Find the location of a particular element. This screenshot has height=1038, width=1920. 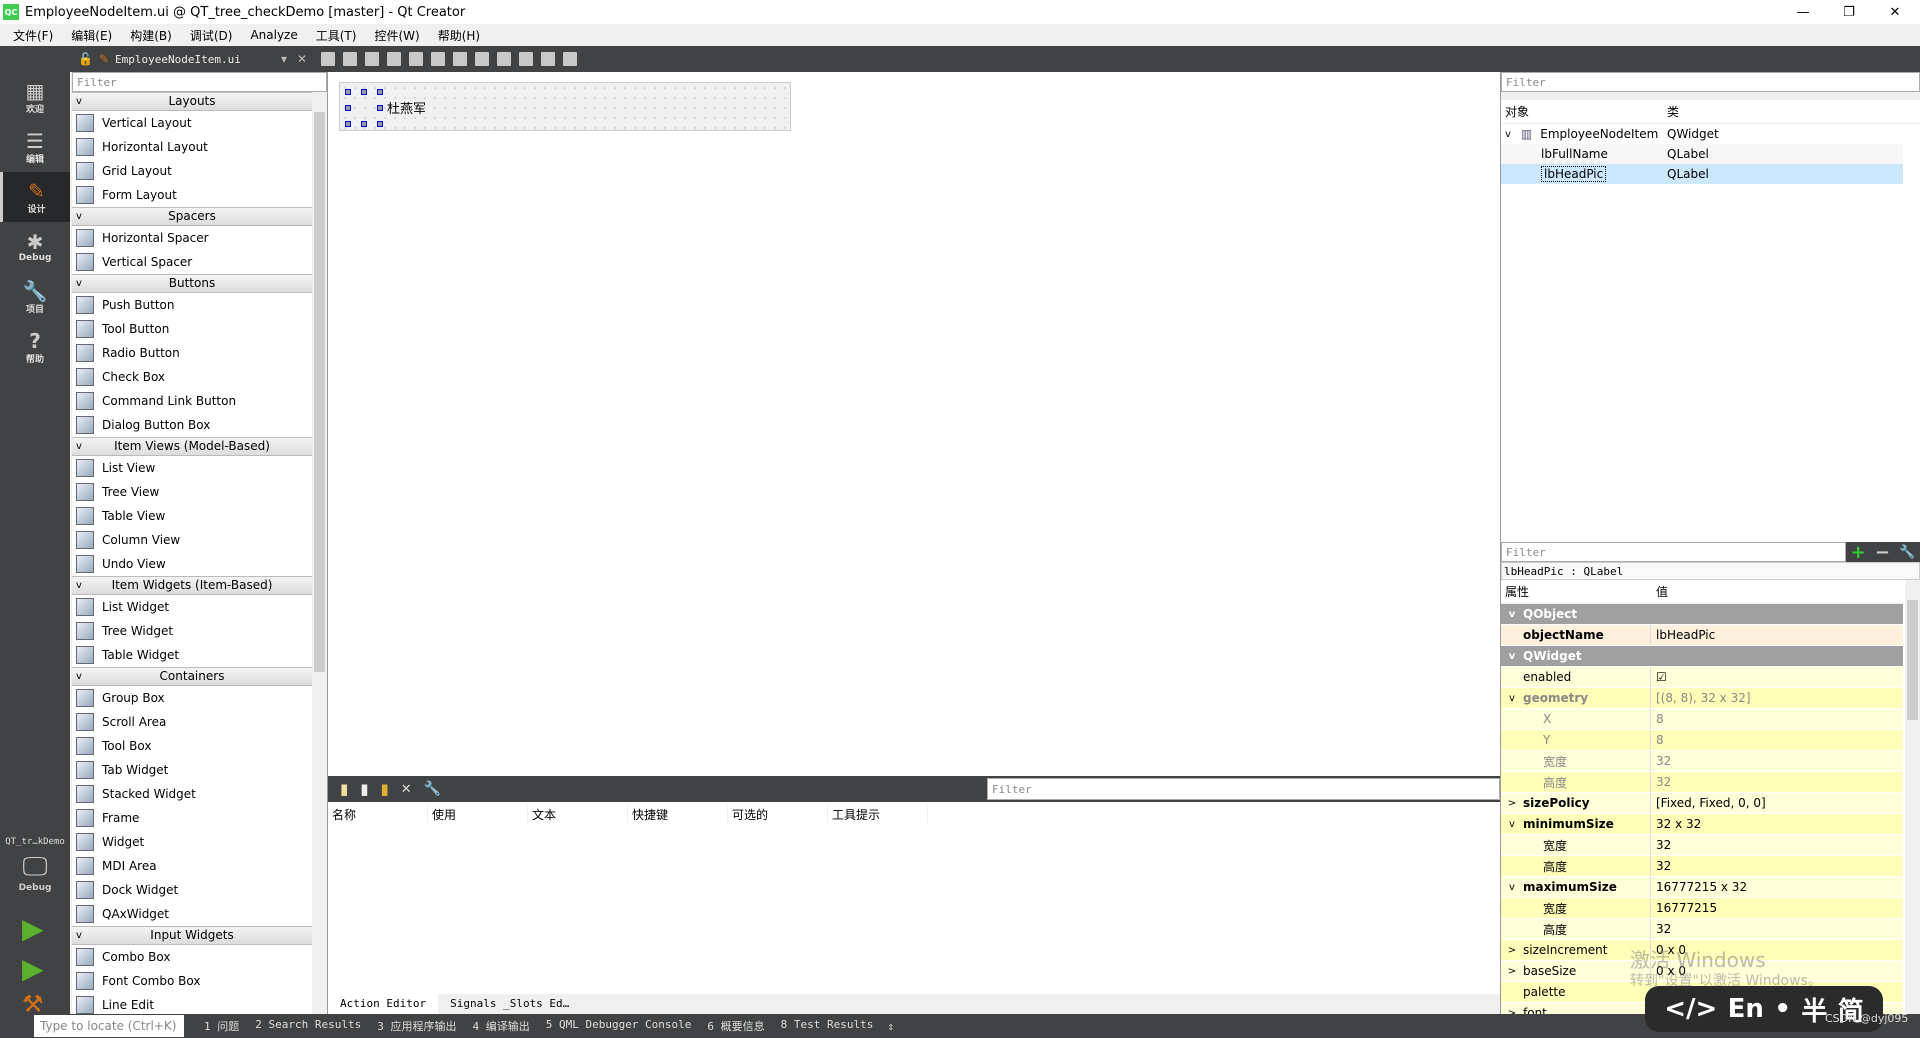

ime-toolbar: </> En • 半简 is located at coordinates (1764, 1009).